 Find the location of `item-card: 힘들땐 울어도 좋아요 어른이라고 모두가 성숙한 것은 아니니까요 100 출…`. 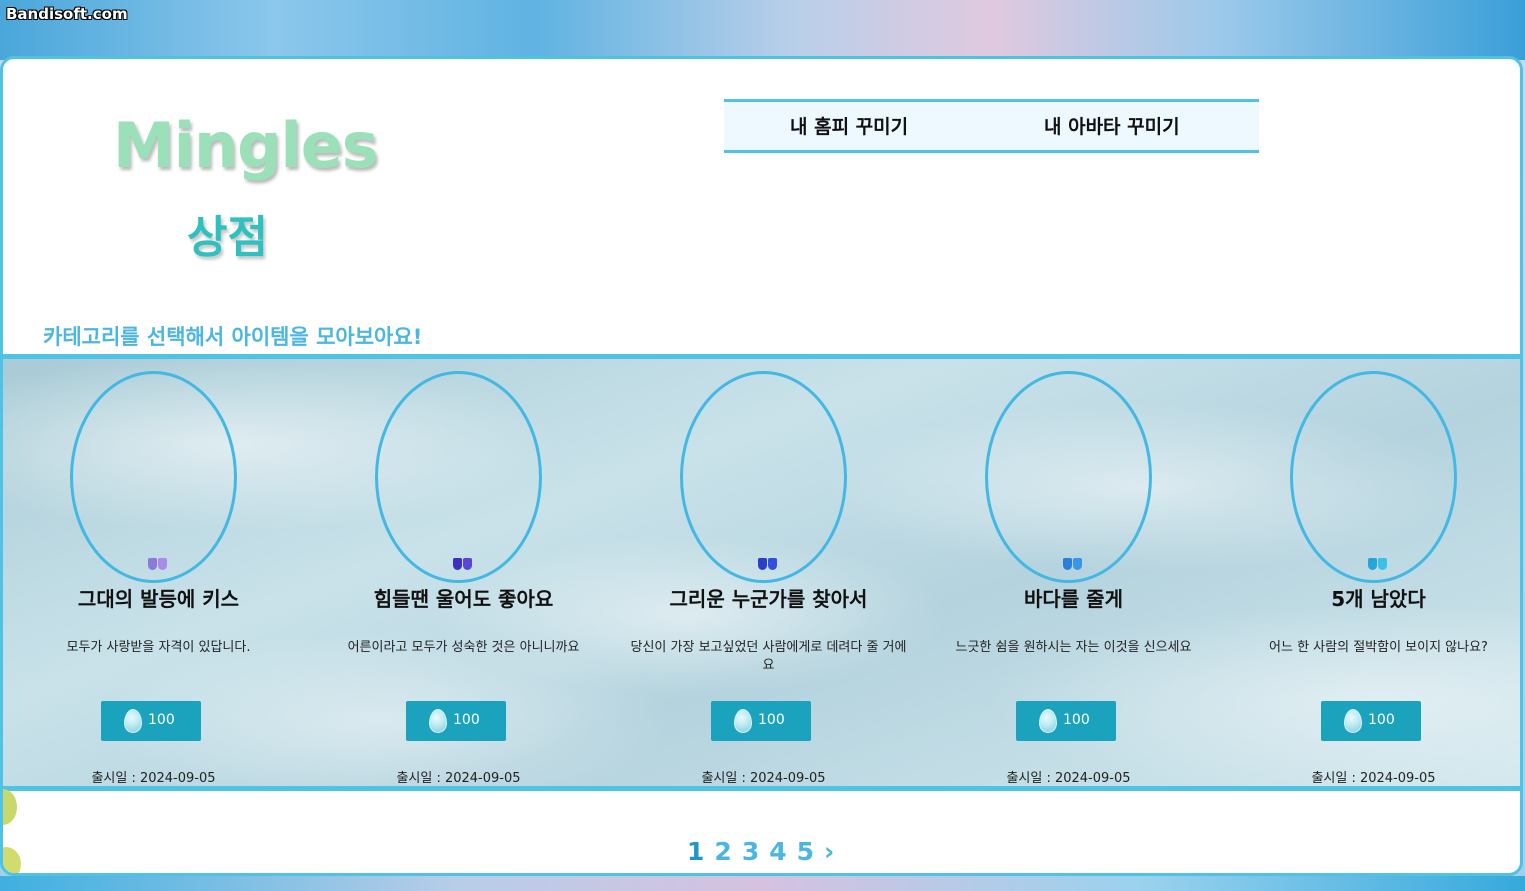

item-card: 힘들땐 울어도 좋아요 어른이라고 모두가 성숙한 것은 아니니까요 100 출… is located at coordinates (463, 572).